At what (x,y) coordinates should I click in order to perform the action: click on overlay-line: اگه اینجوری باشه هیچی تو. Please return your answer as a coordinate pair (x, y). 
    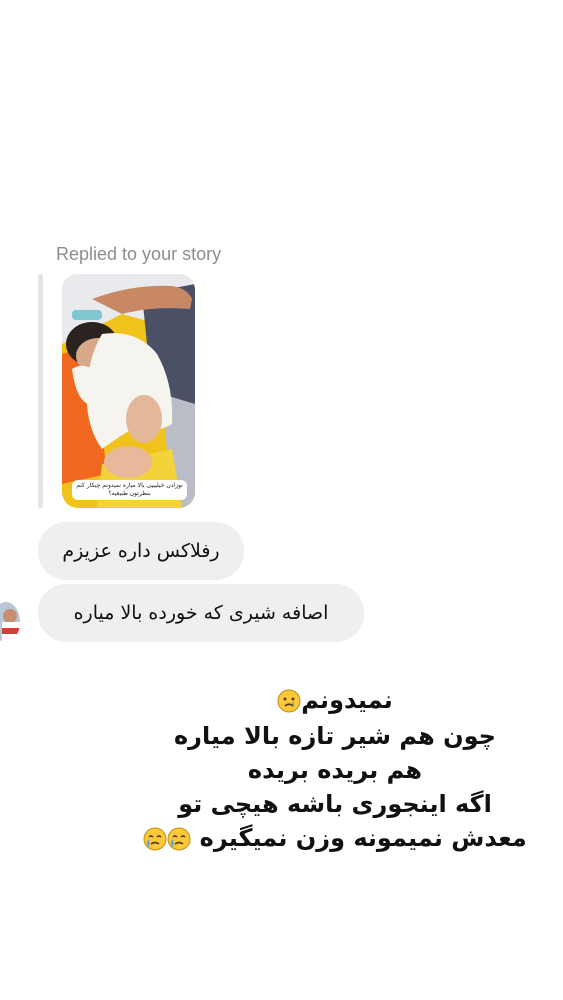
    Looking at the image, I should click on (335, 804).